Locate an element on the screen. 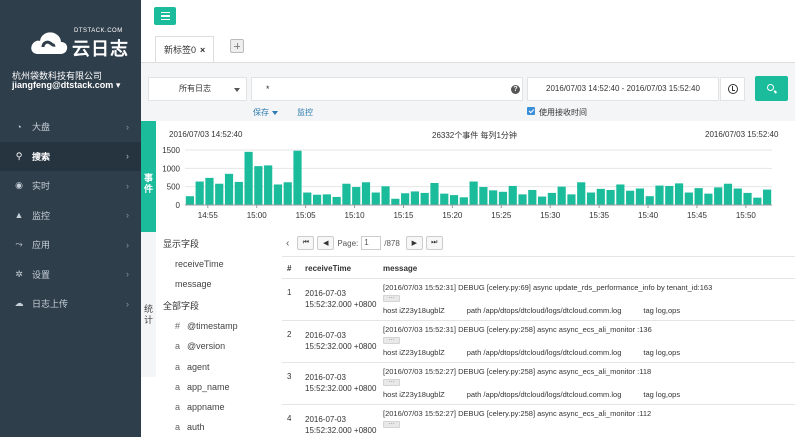 The width and height of the screenshot is (795, 437). field-item: a @version is located at coordinates (200, 346).